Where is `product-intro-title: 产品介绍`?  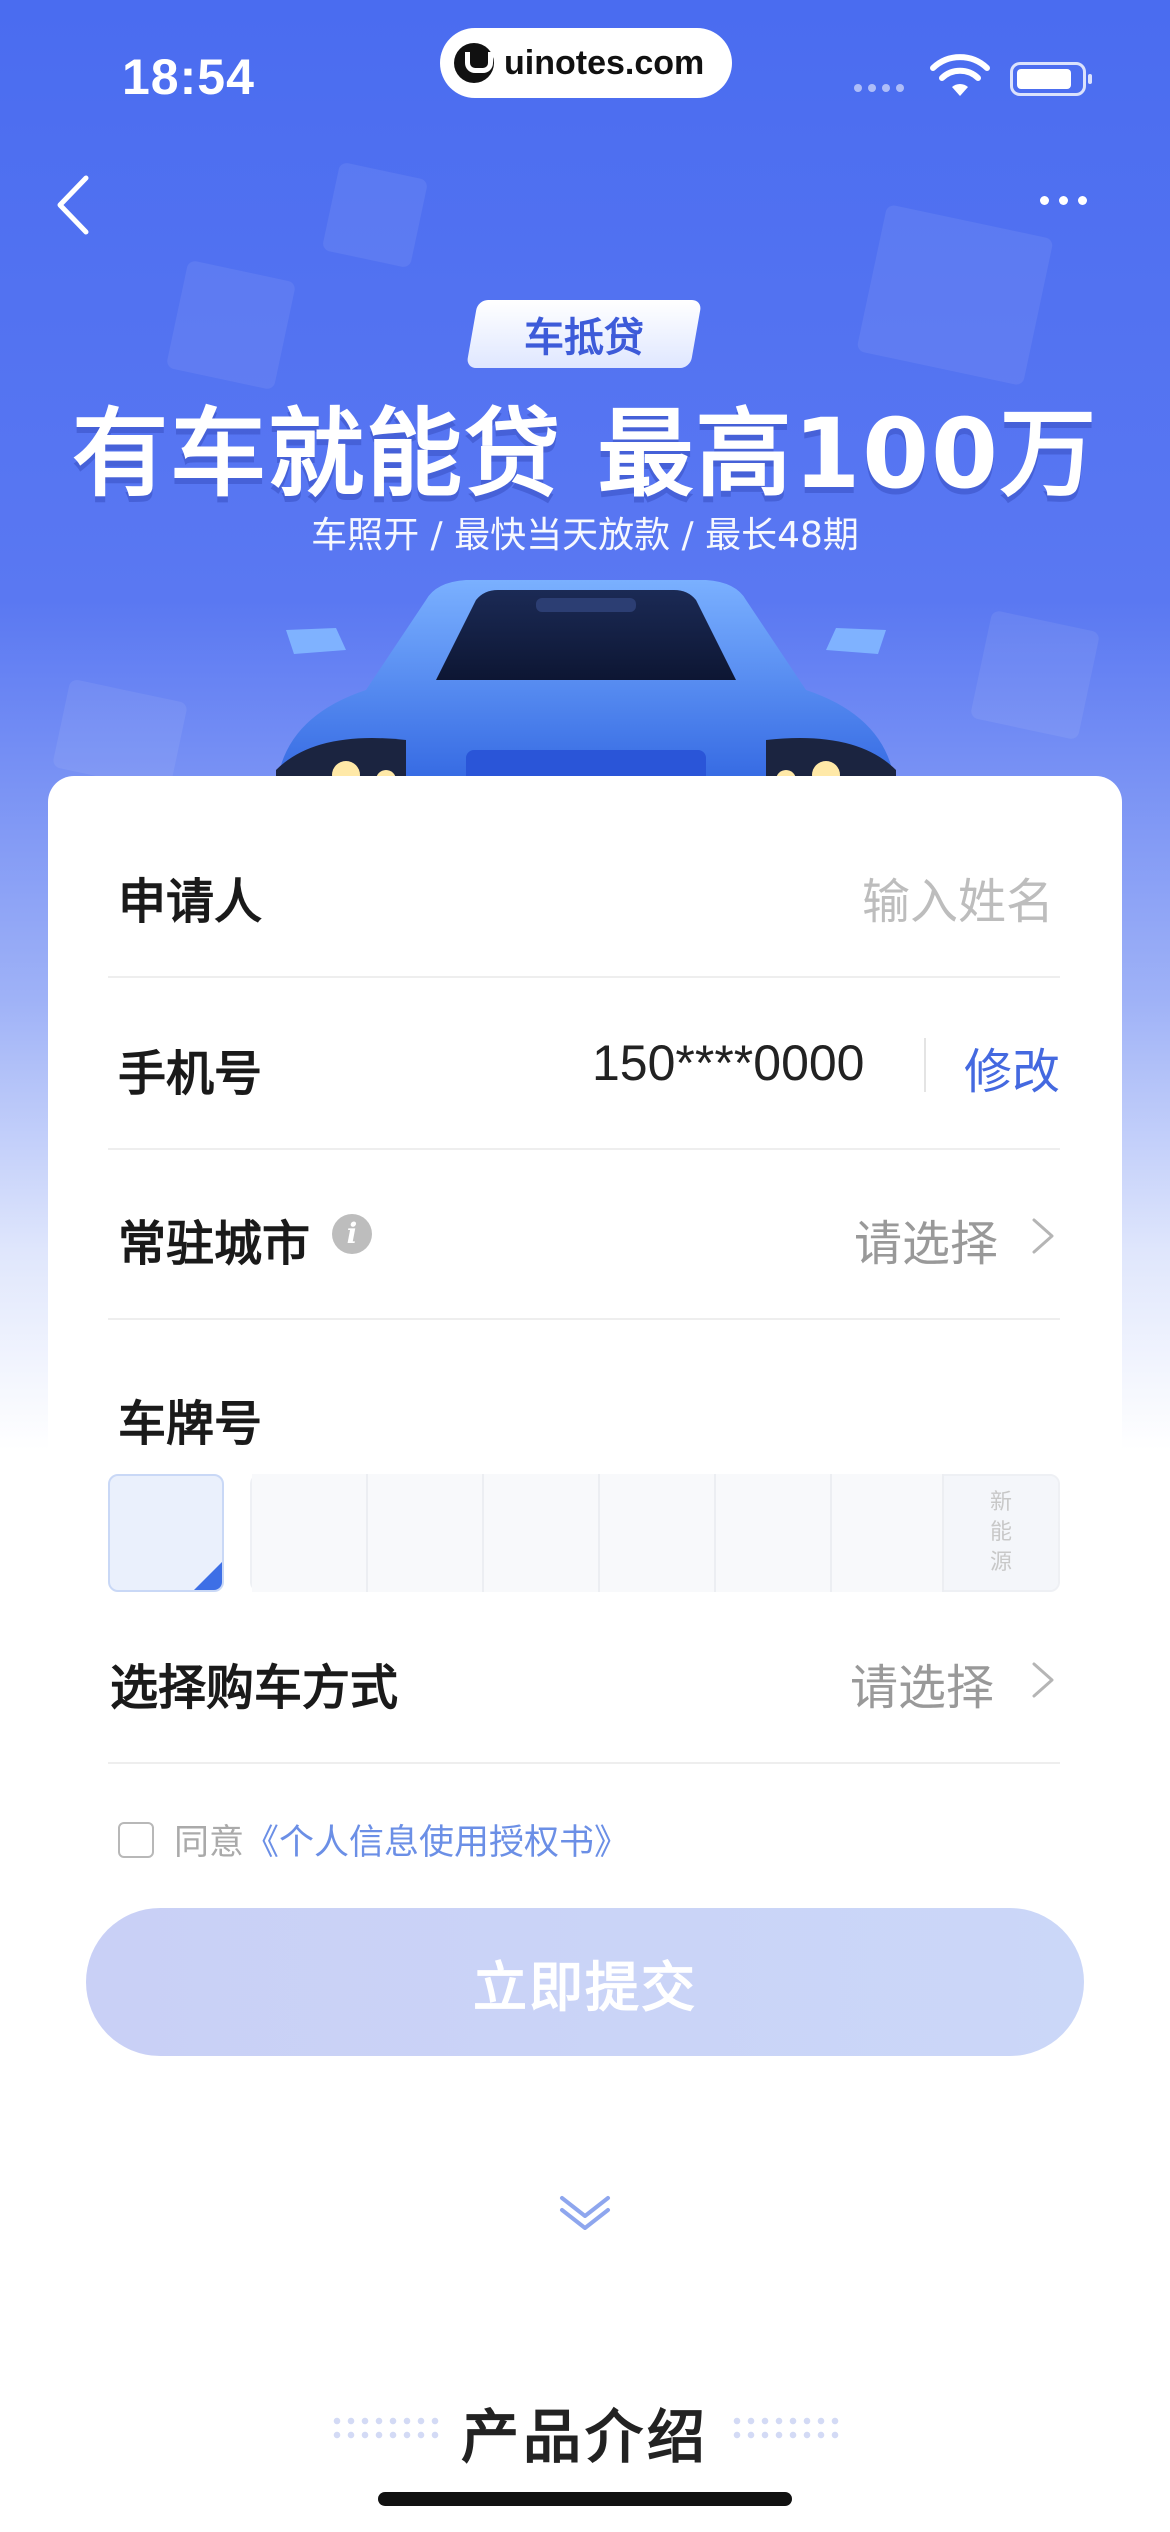
product-intro-title: 产品介绍 is located at coordinates (584, 2437).